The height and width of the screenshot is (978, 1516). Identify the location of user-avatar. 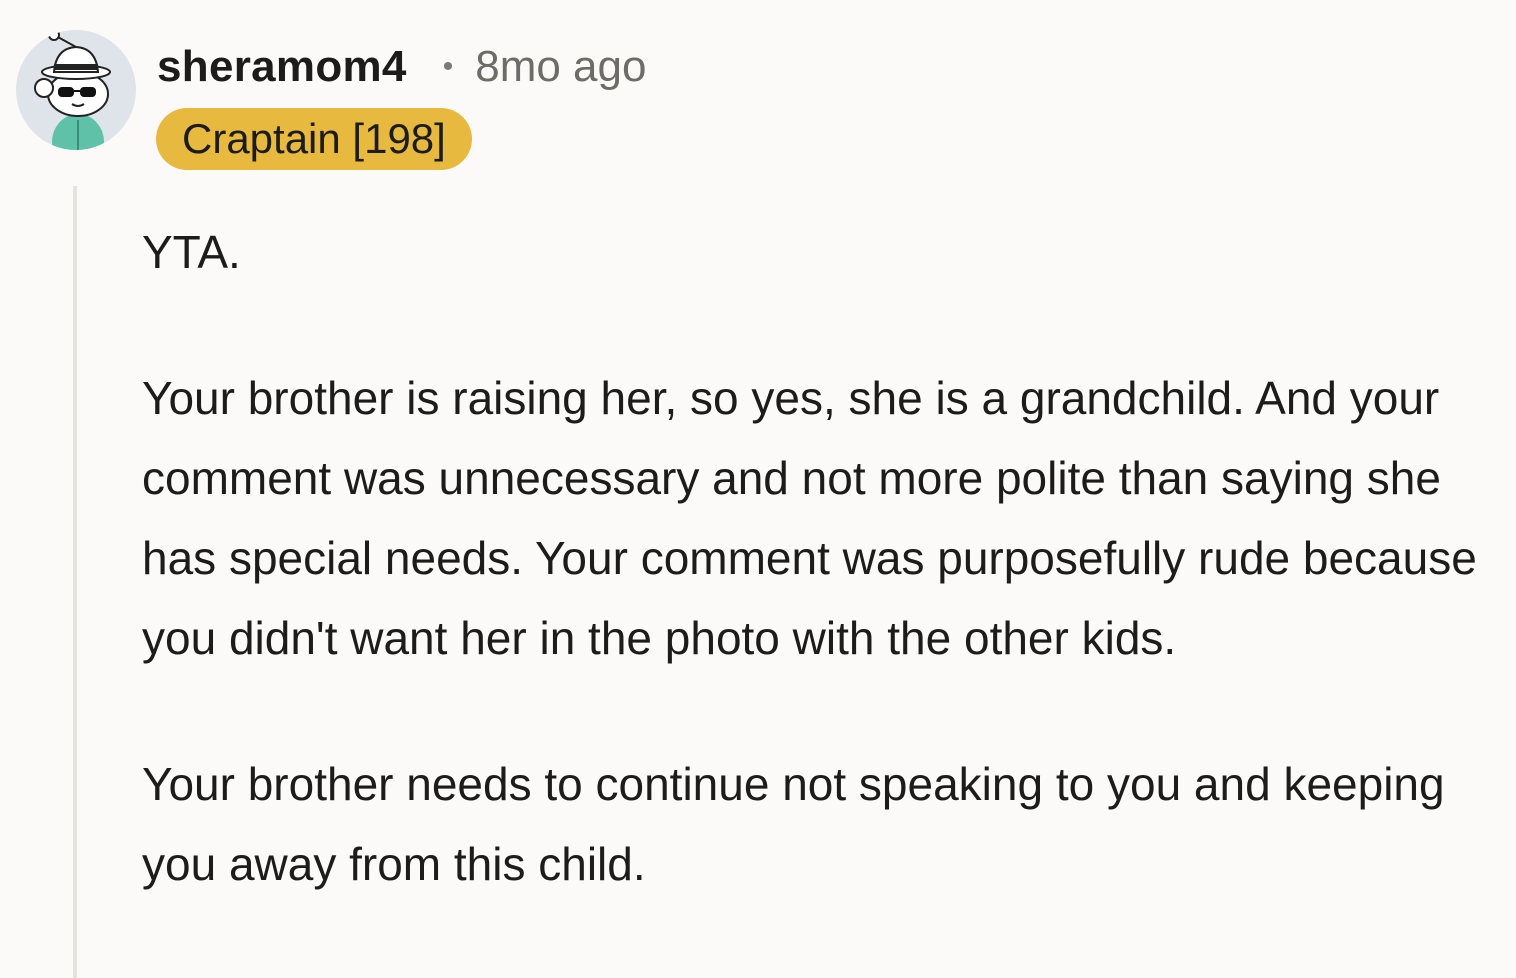
(76, 90).